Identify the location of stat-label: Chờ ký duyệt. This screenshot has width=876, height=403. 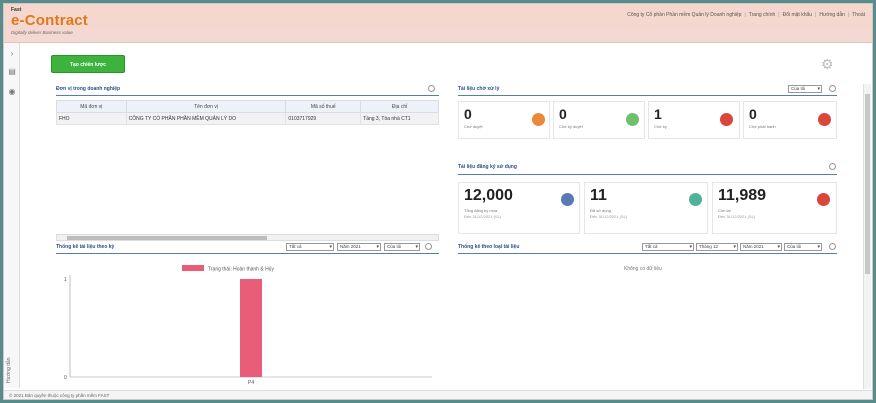
(571, 126).